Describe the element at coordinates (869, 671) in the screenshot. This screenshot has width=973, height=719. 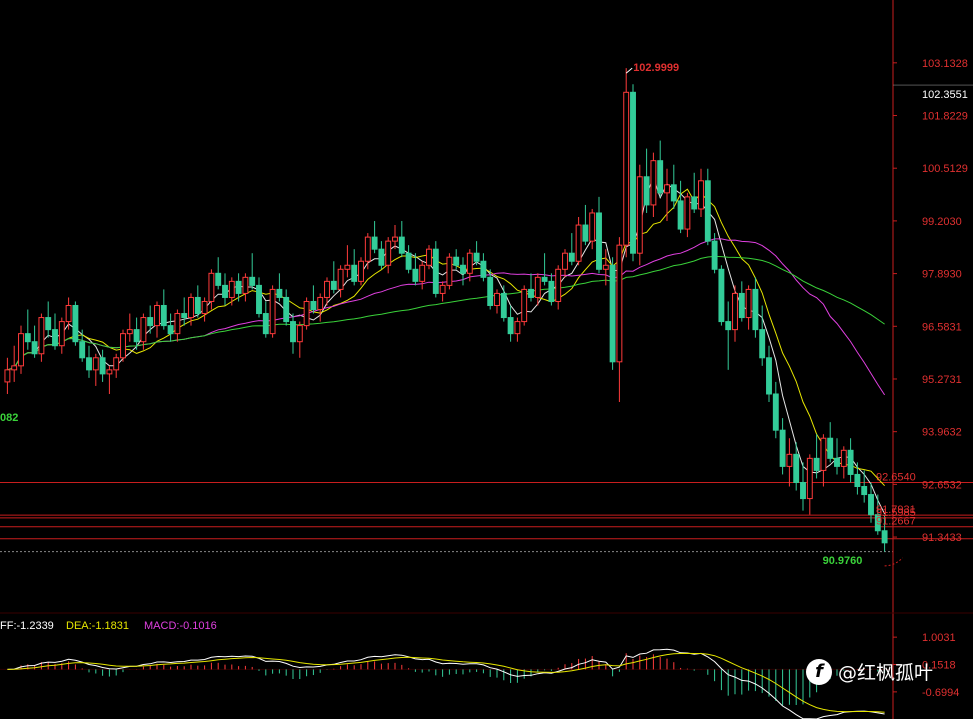
I see `watermark: f @红枫孤叶` at that location.